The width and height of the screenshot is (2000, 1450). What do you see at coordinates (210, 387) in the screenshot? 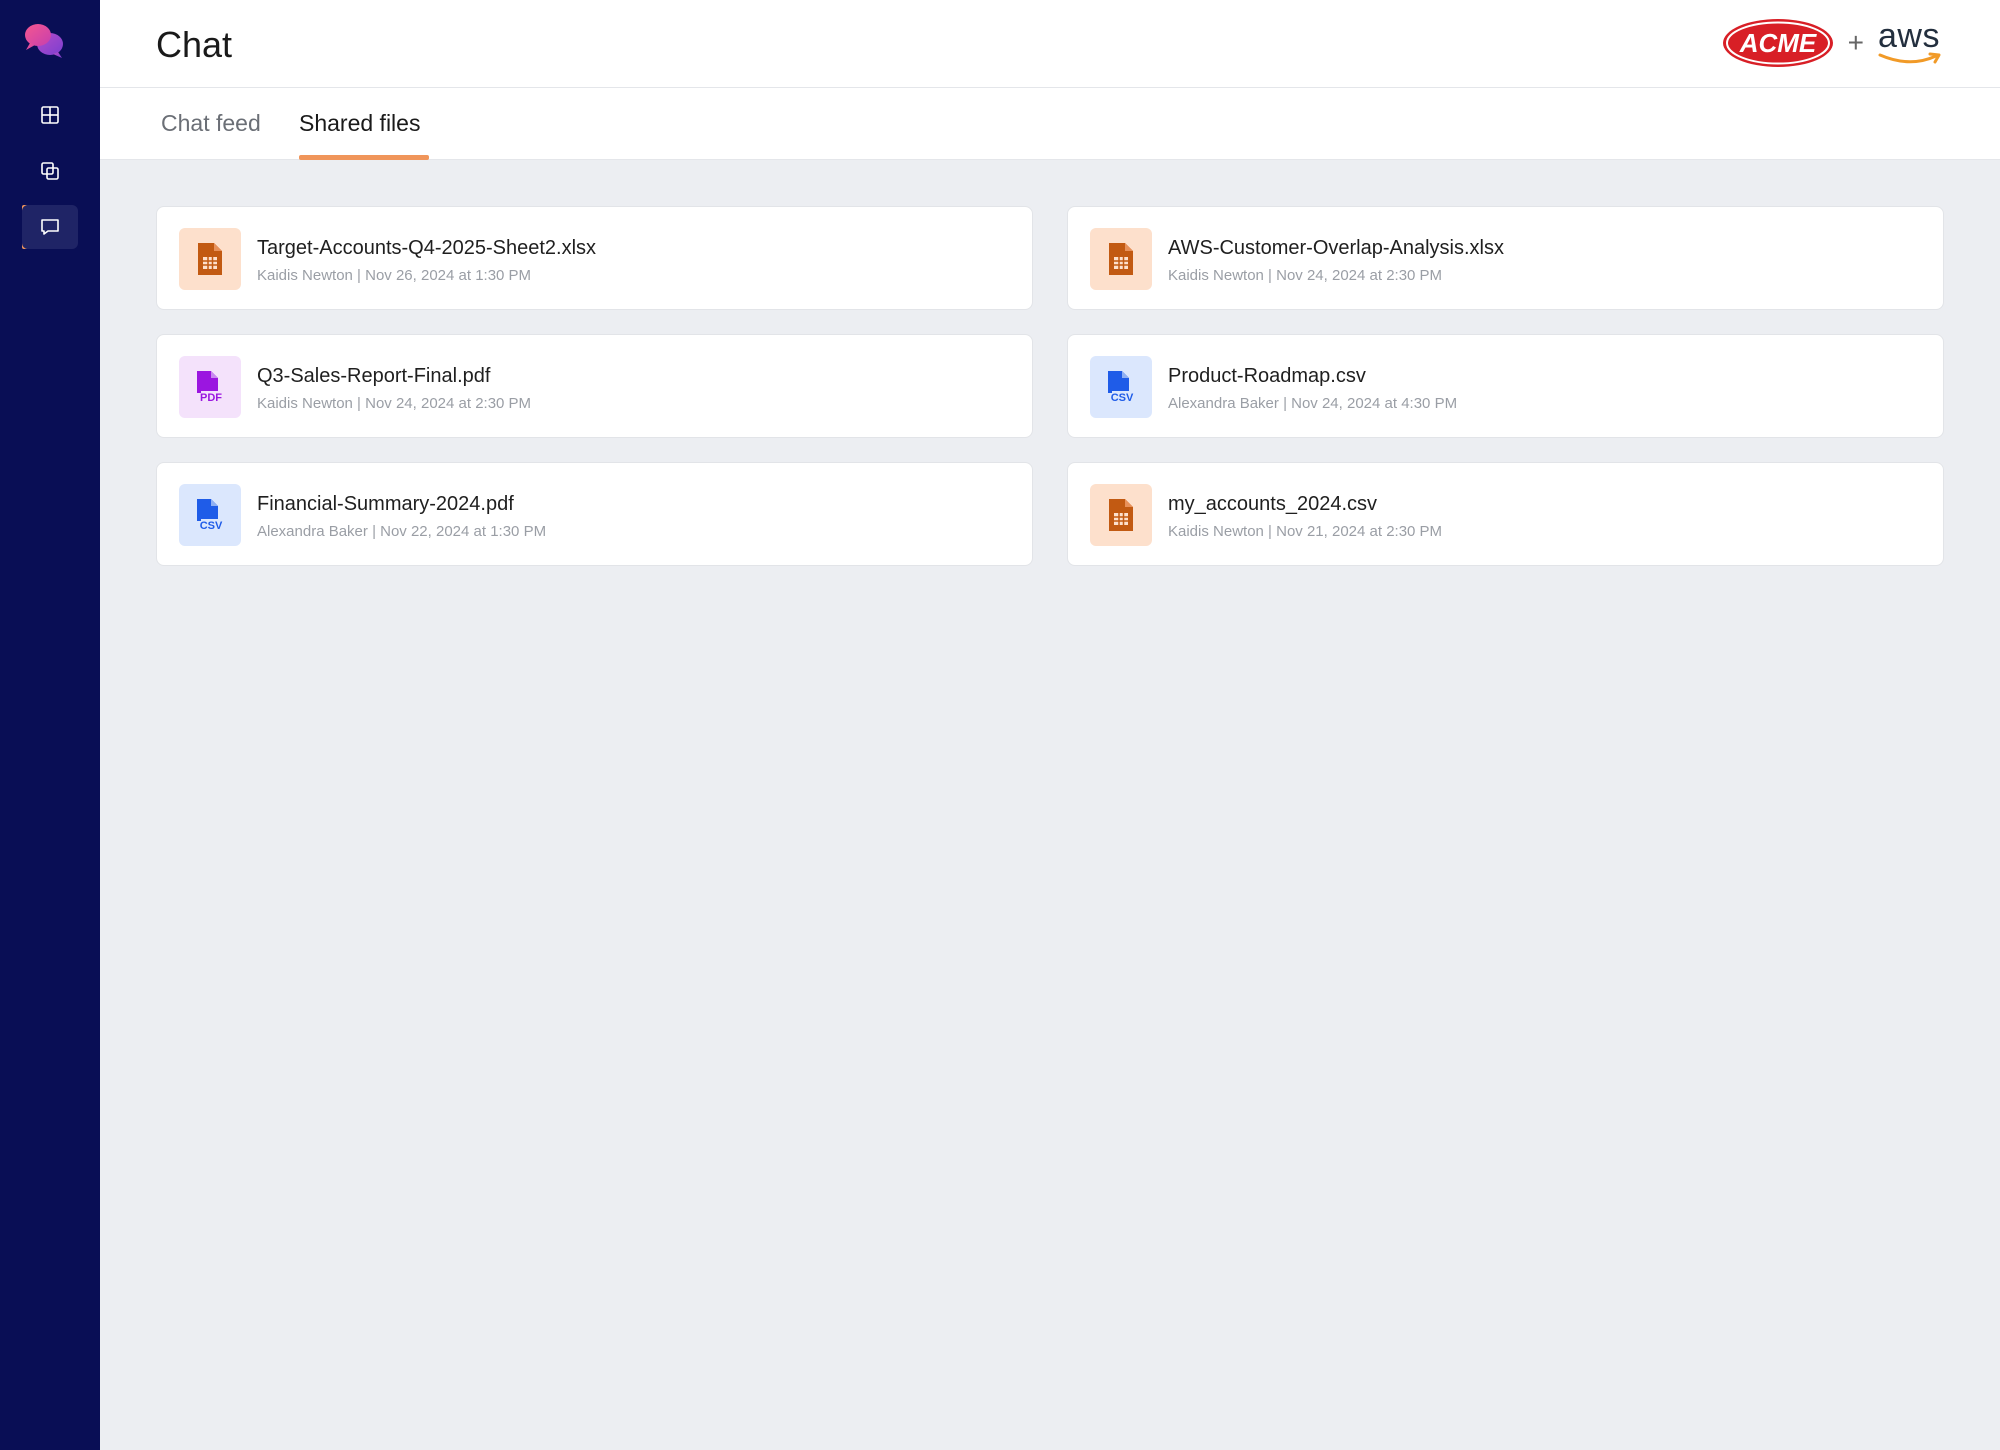
I see `pdf-file-icon: PDF` at bounding box center [210, 387].